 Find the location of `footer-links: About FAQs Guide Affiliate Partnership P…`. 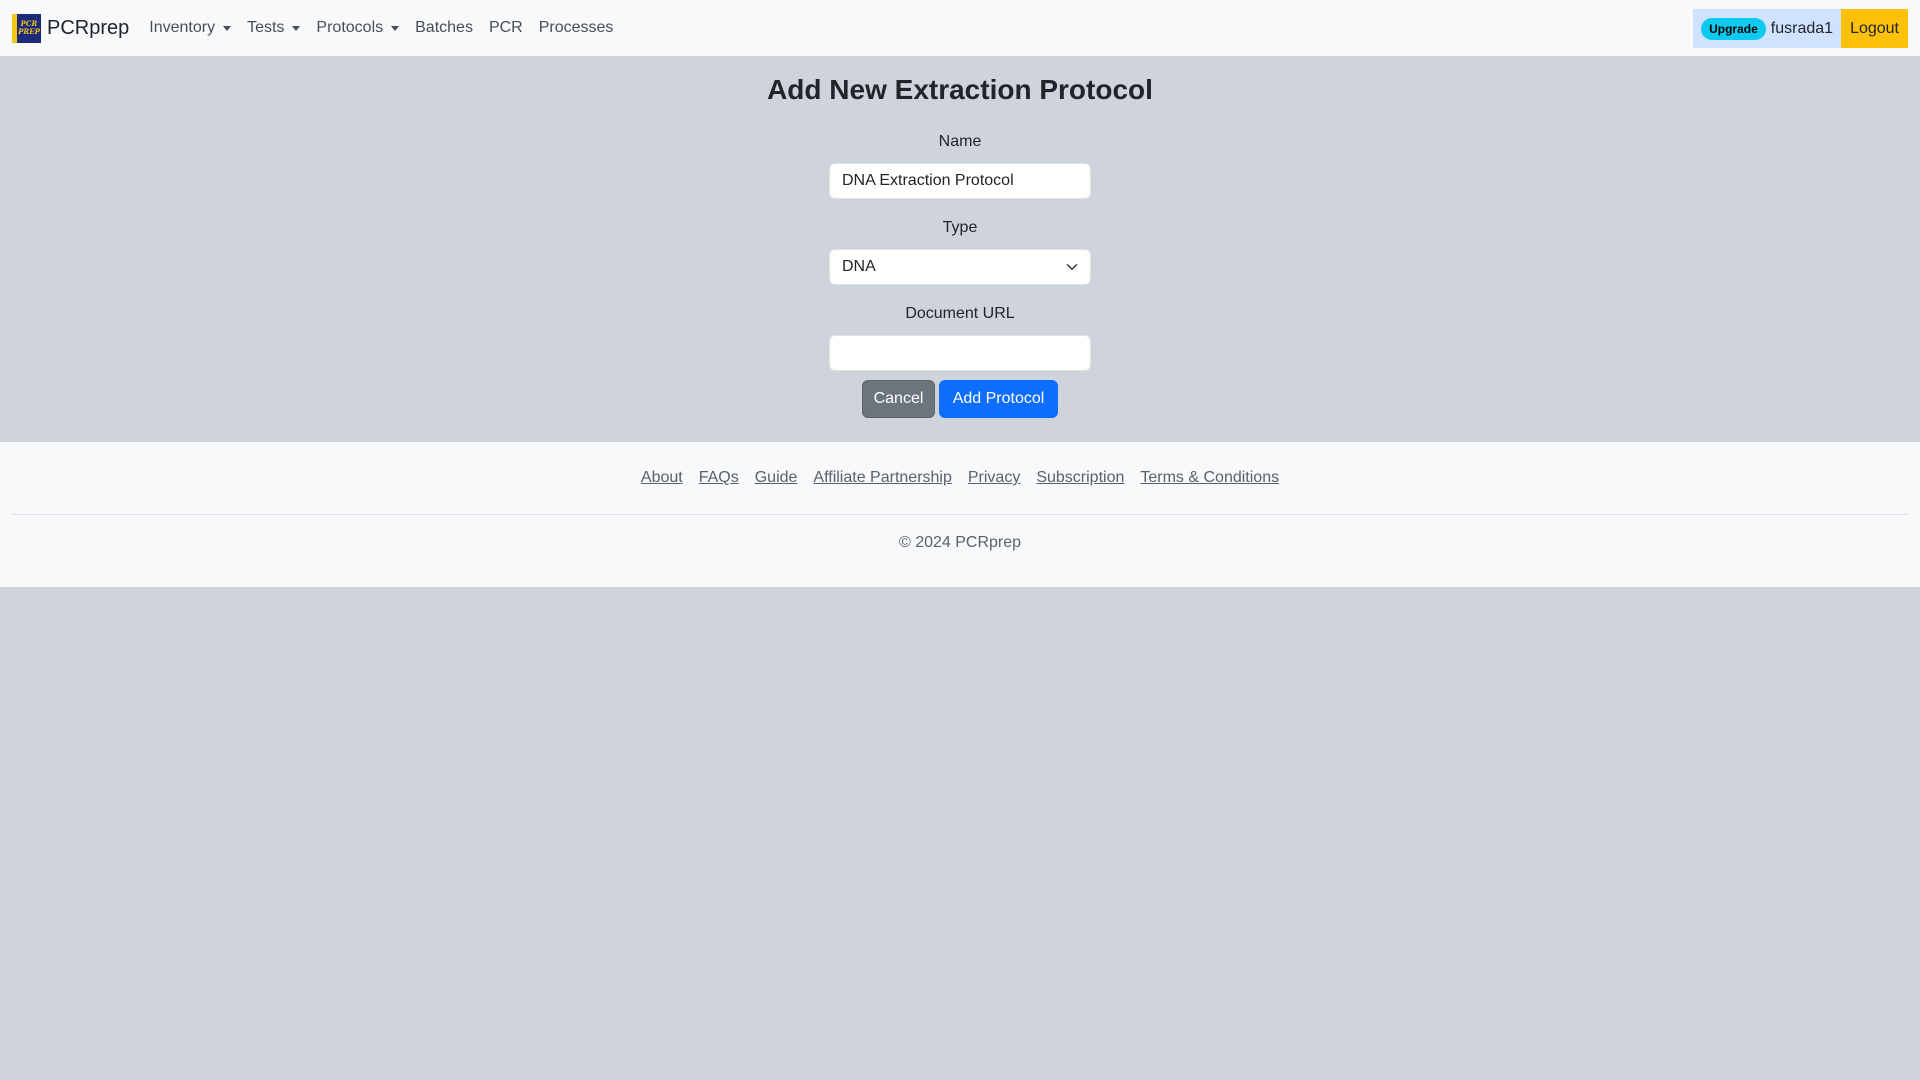

footer-links: About FAQs Guide Affiliate Partnership P… is located at coordinates (960, 478).